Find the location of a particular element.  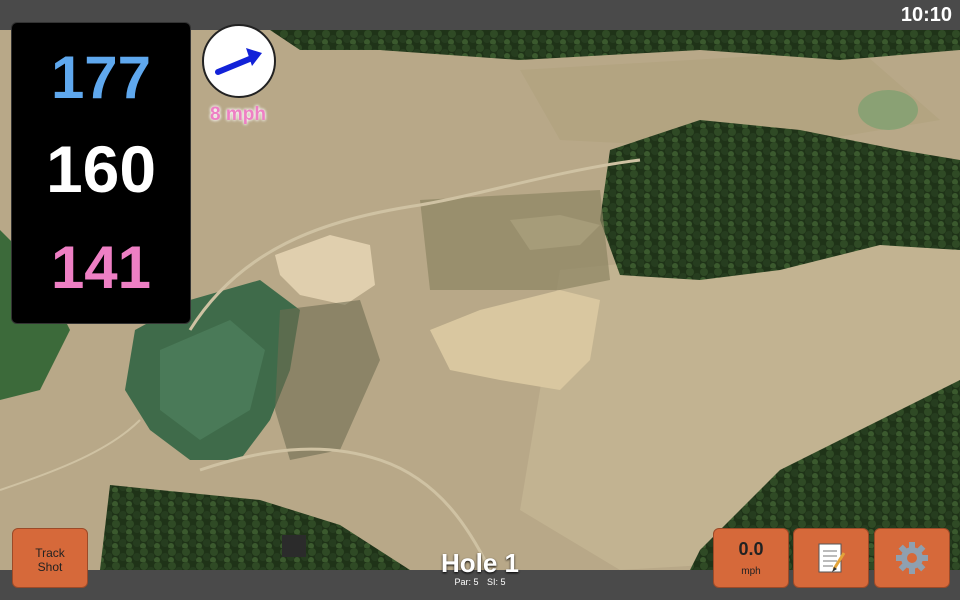

hole-info: Par: 5 SI: 5 is located at coordinates (480, 582).